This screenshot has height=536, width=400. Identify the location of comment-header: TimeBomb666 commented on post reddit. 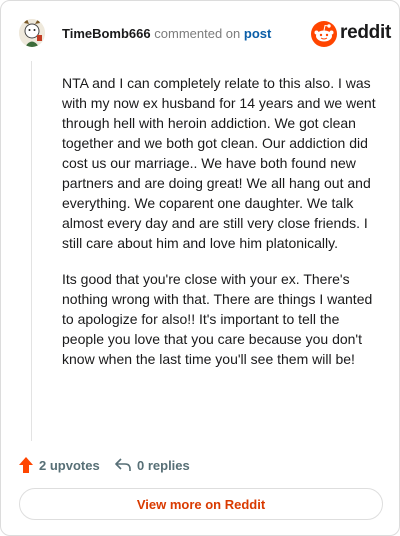
(205, 34).